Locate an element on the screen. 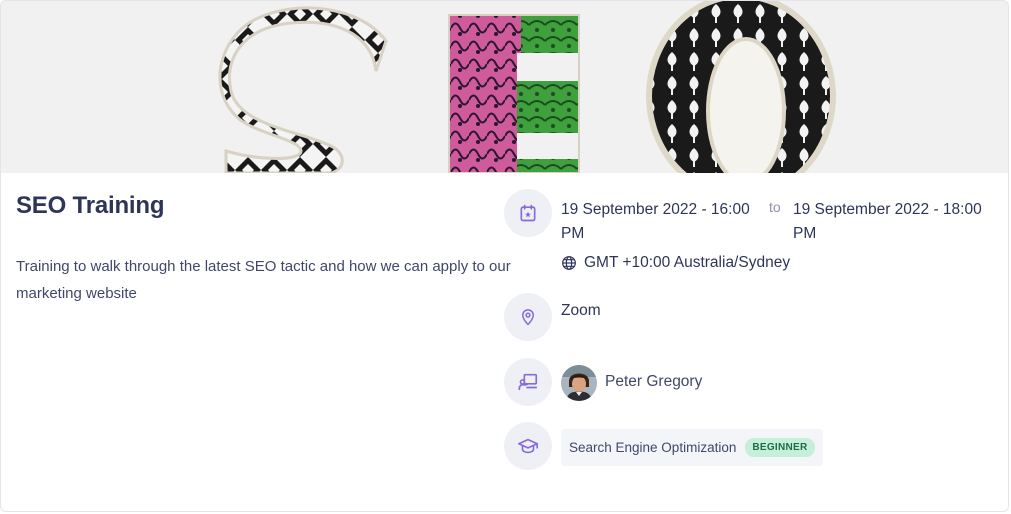 This screenshot has width=1011, height=514. globe-icon is located at coordinates (569, 263).